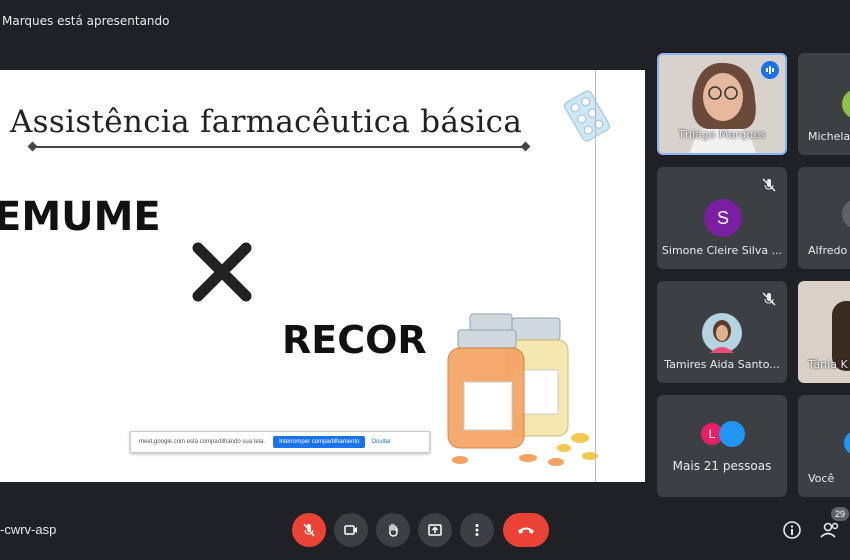 The image size is (850, 560). Describe the element at coordinates (824, 446) in the screenshot. I see `self-tile: Você` at that location.